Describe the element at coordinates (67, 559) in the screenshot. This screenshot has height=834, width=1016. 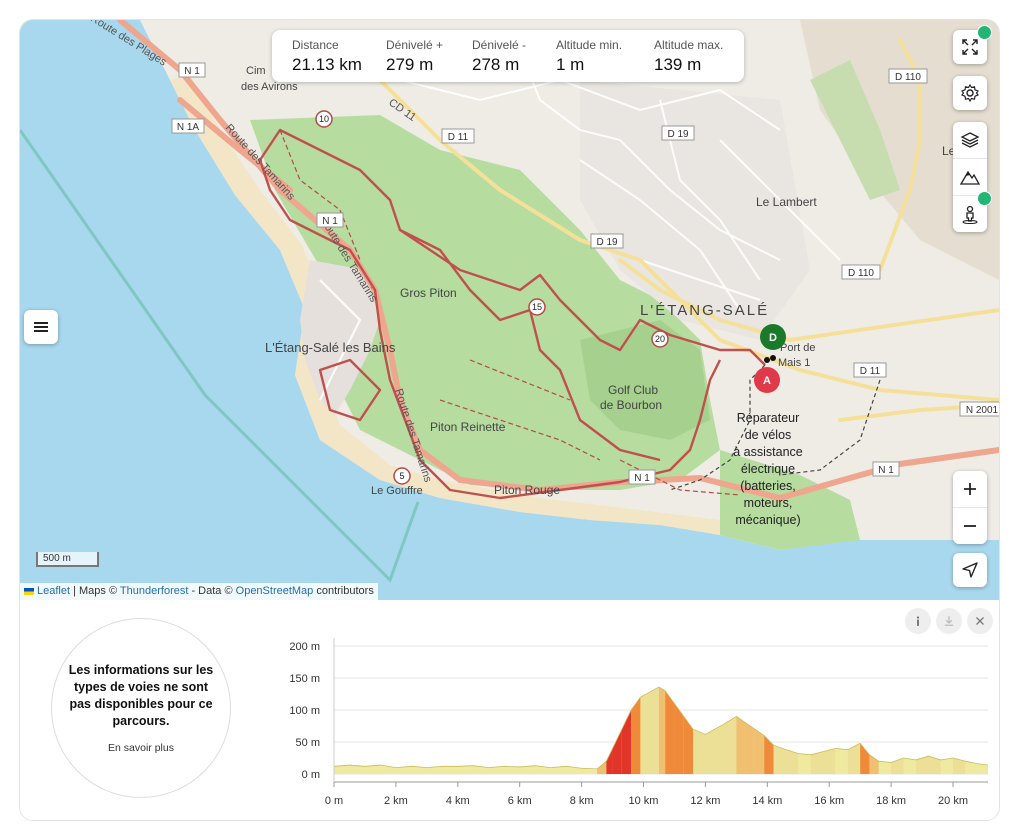
I see `map-scale: 500 m` at that location.